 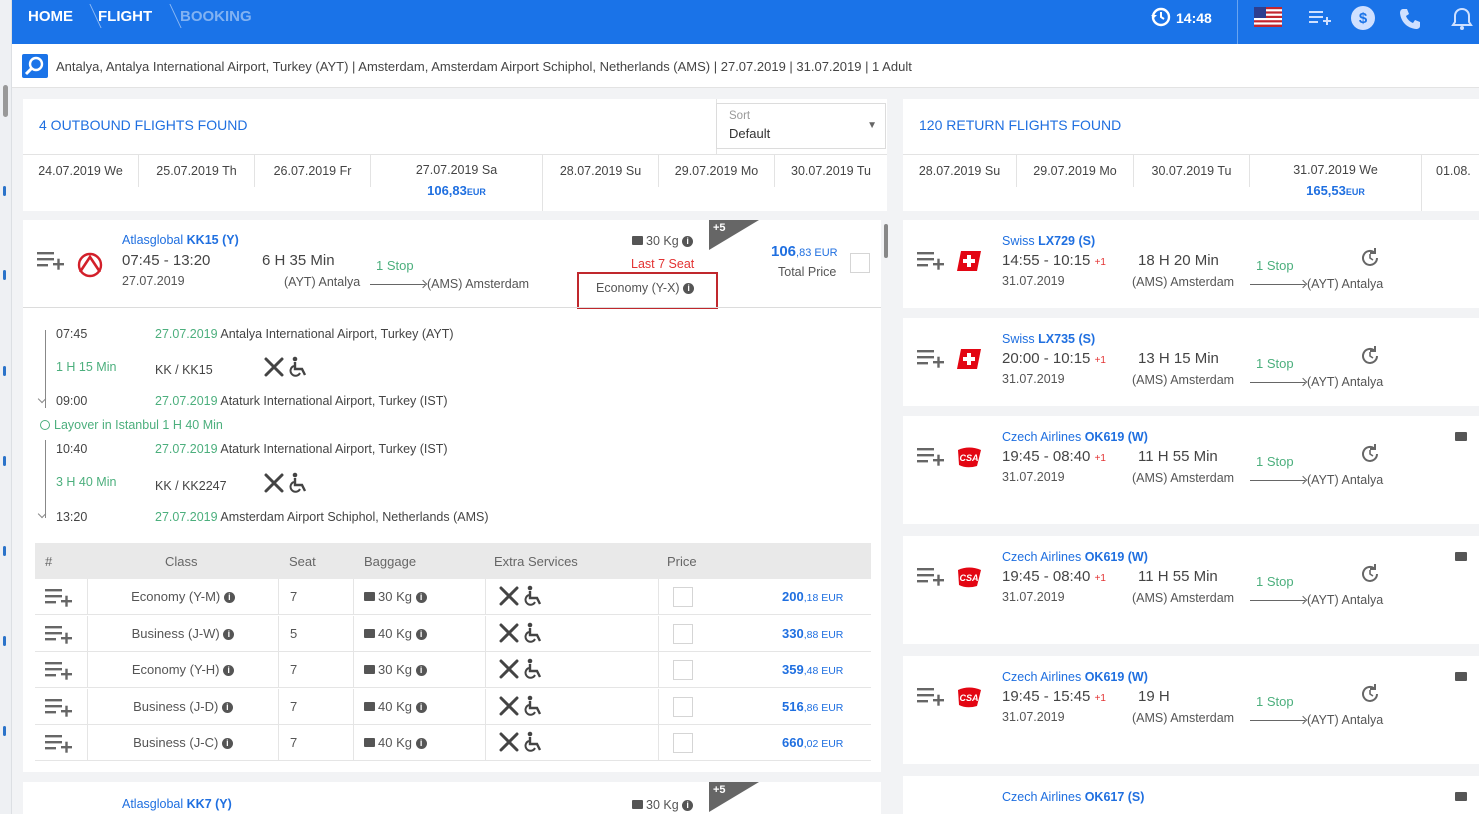 I want to click on route-arrow-icon, so click(x=1279, y=382).